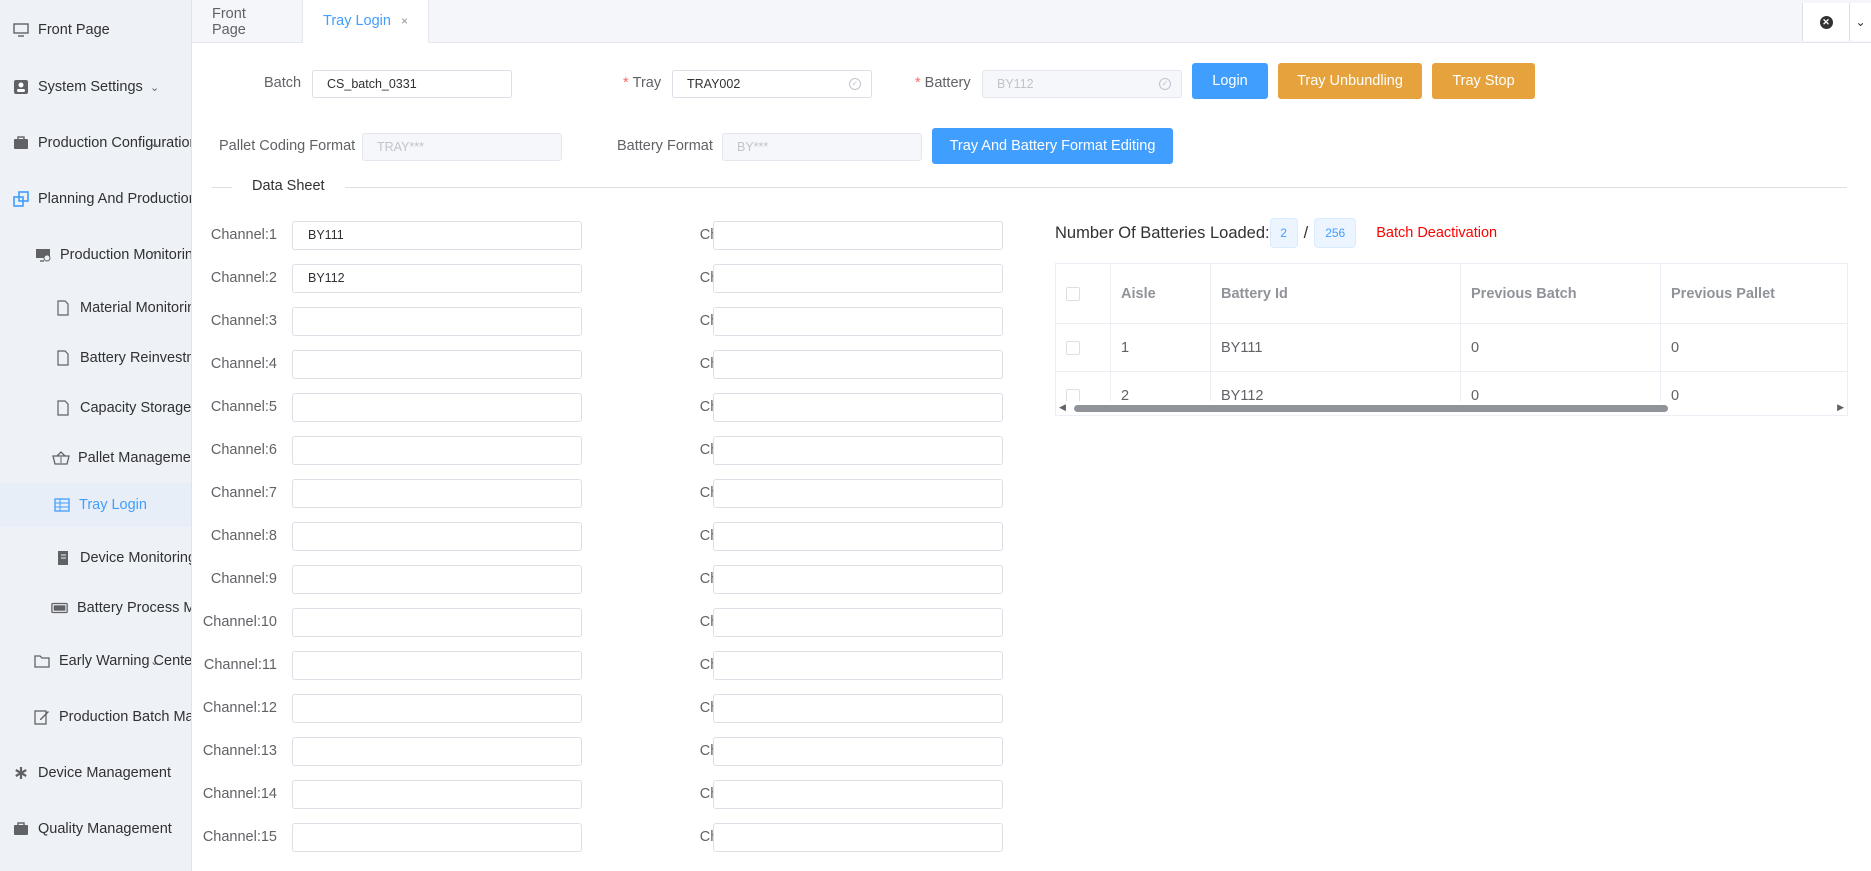 The image size is (1871, 871). What do you see at coordinates (1561, 293) in the screenshot?
I see `column-header-previous-batch: Previous Batch` at bounding box center [1561, 293].